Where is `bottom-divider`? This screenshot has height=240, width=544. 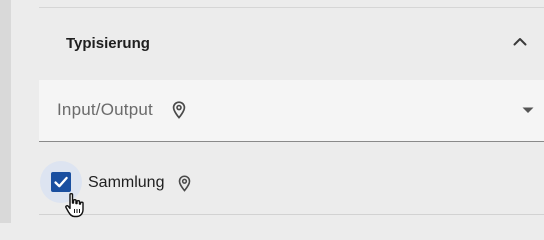
bottom-divider is located at coordinates (291, 214).